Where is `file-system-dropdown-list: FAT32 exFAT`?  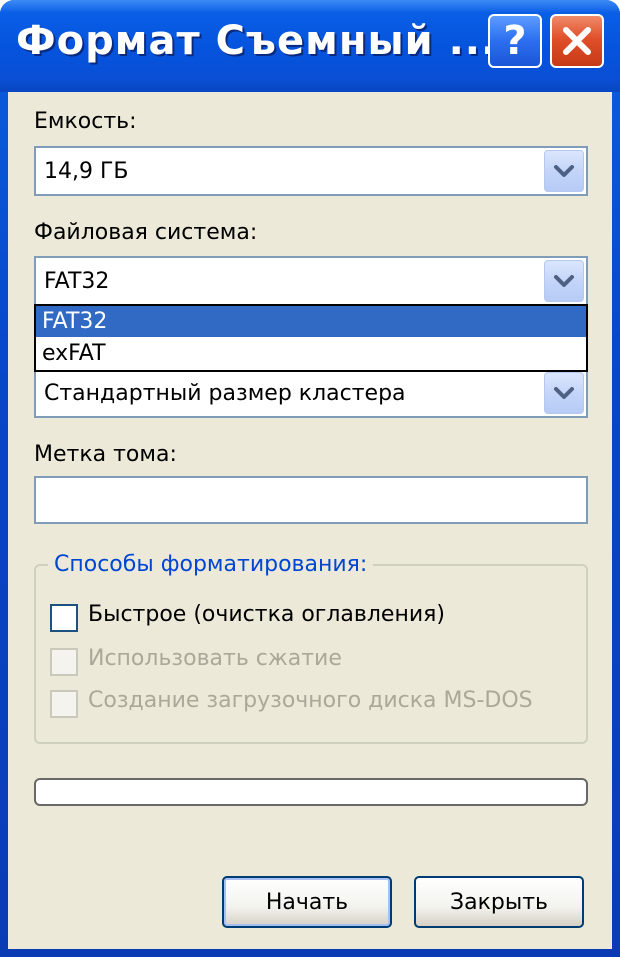
file-system-dropdown-list: FAT32 exFAT is located at coordinates (311, 338).